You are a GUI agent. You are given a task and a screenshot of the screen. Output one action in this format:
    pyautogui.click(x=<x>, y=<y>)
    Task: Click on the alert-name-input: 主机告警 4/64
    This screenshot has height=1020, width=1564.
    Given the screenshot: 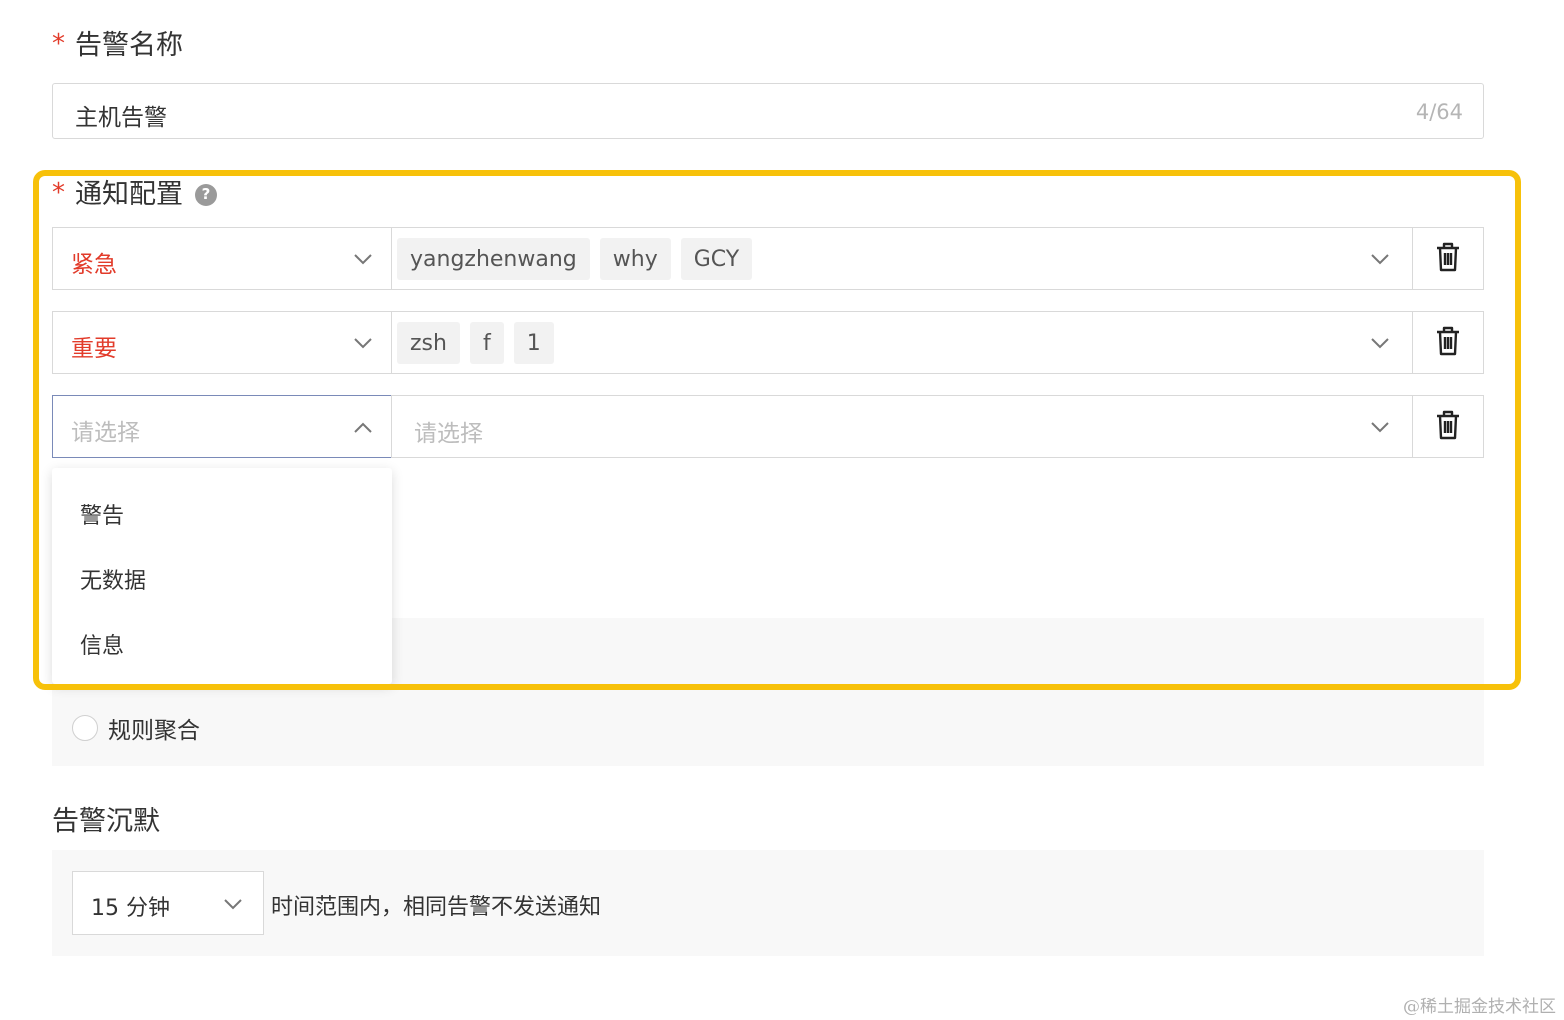 What is the action you would take?
    pyautogui.click(x=768, y=111)
    